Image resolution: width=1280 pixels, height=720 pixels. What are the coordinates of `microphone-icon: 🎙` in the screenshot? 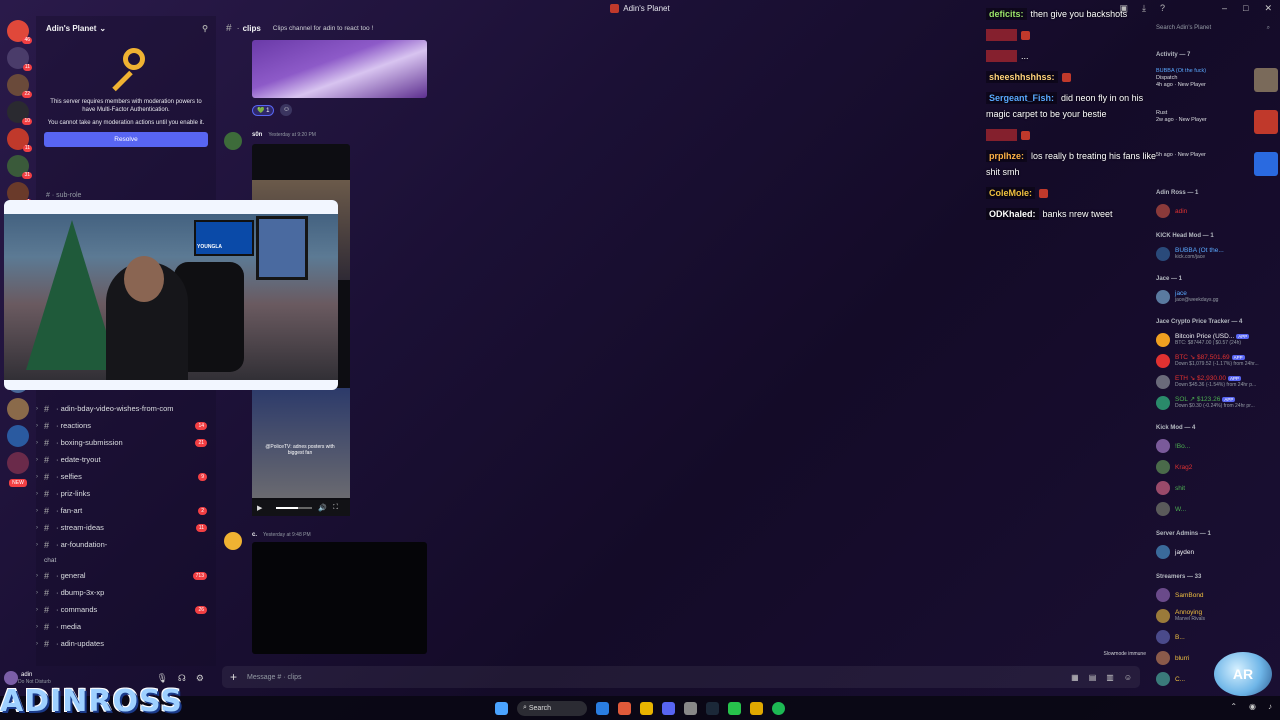 It's located at (161, 678).